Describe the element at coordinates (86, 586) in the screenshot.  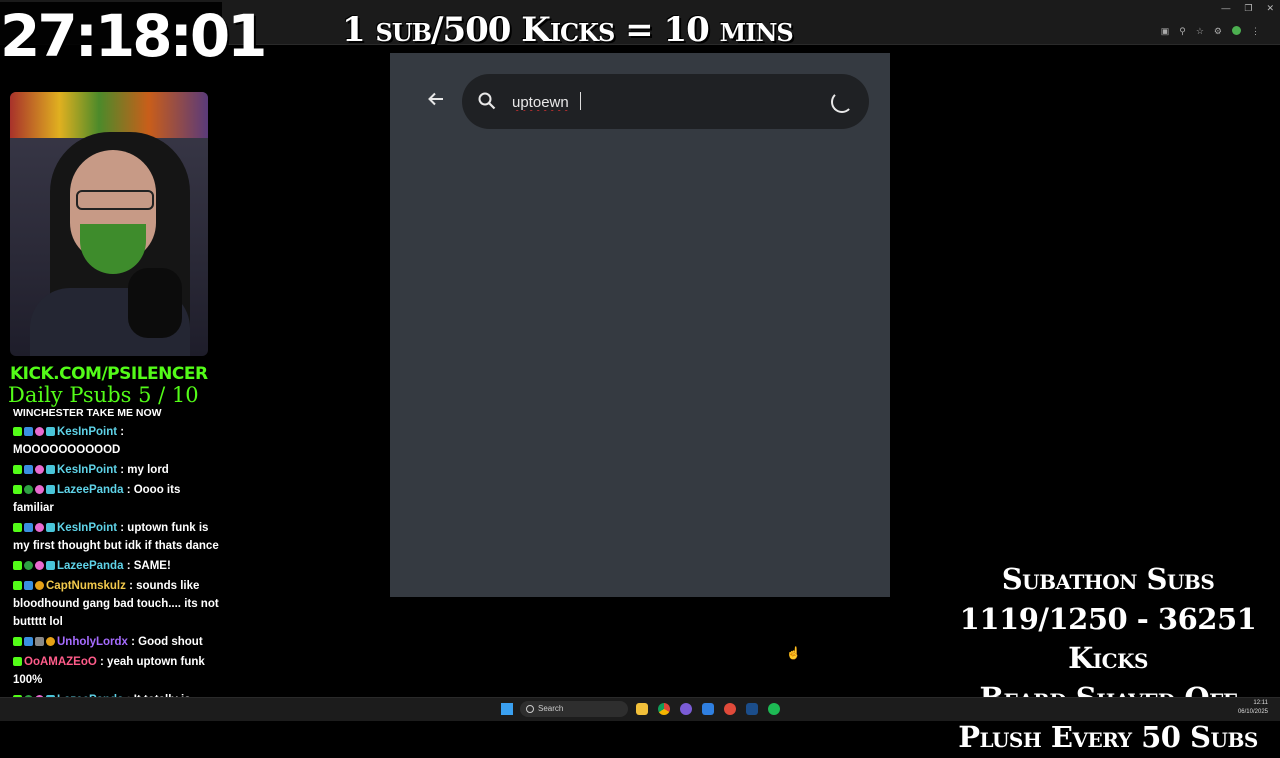
I see `chat-username: CaptNumskulz` at that location.